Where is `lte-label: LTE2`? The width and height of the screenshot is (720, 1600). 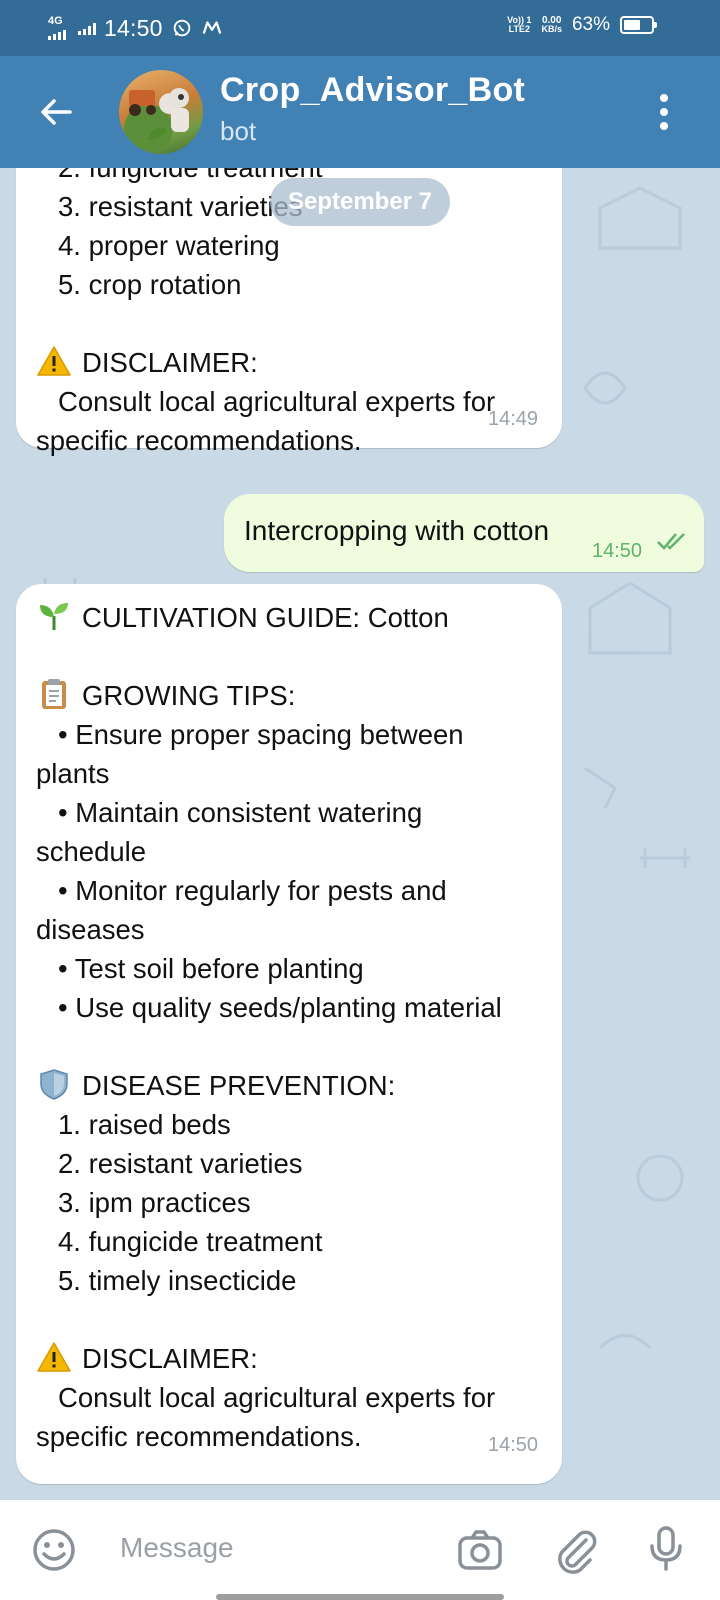
lte-label: LTE2 is located at coordinates (519, 29).